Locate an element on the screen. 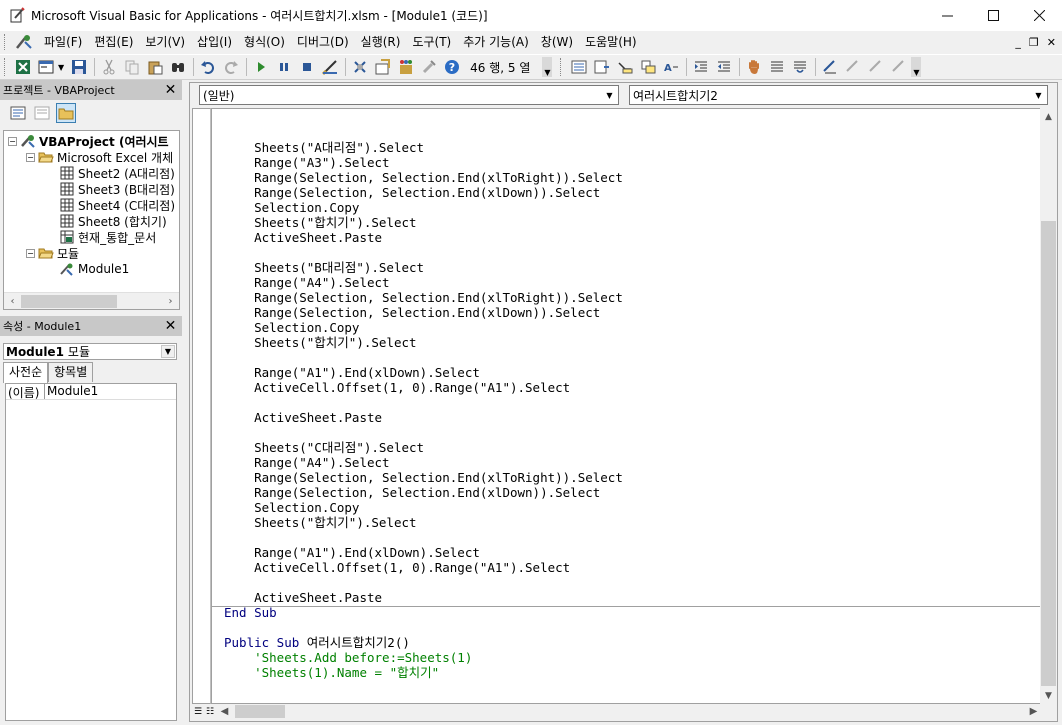 The width and height of the screenshot is (1062, 725). menu-insert: 삽입(I) is located at coordinates (214, 42).